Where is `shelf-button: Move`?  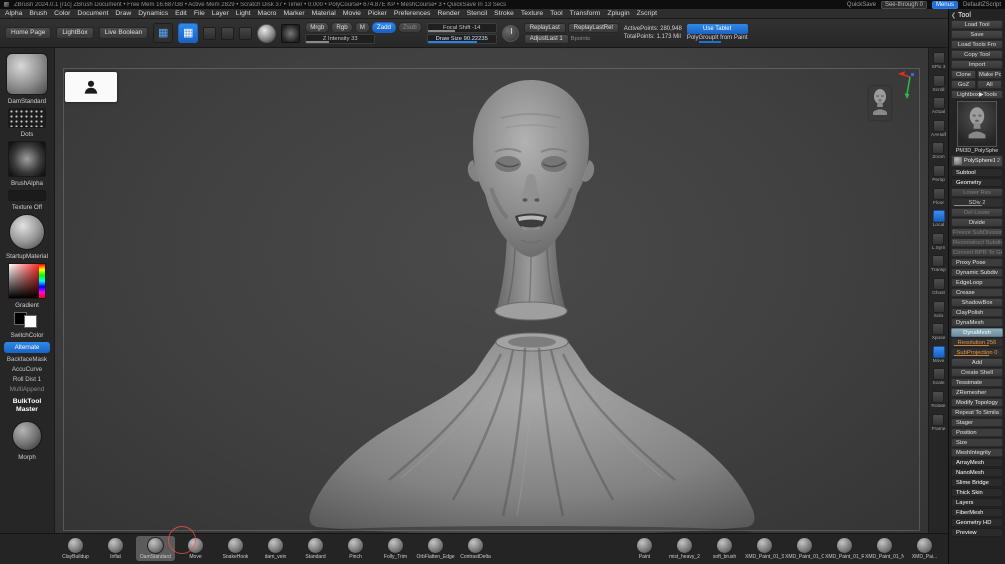 shelf-button: Move is located at coordinates (938, 354).